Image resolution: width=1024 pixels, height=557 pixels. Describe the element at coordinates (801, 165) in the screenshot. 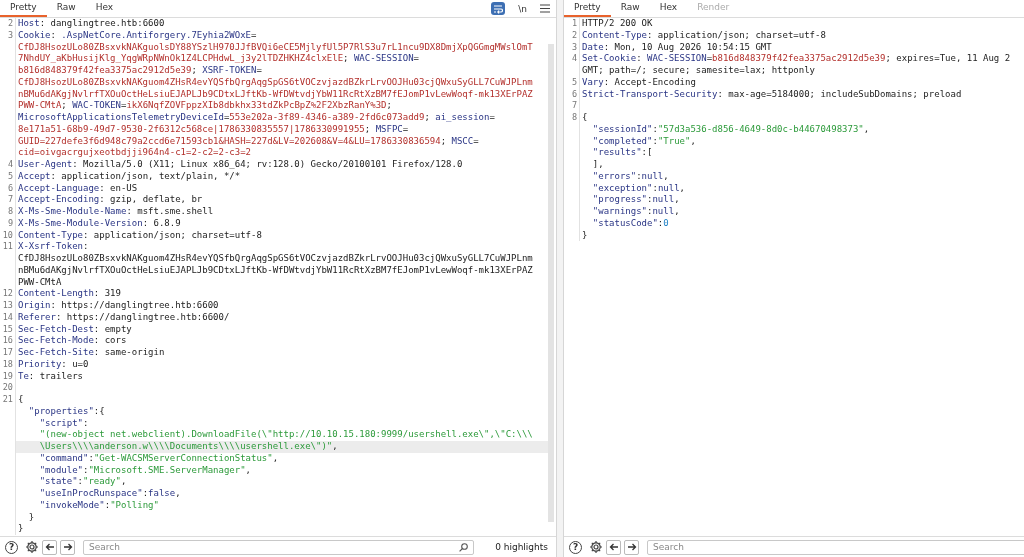

I see `code-line: ],` at that location.